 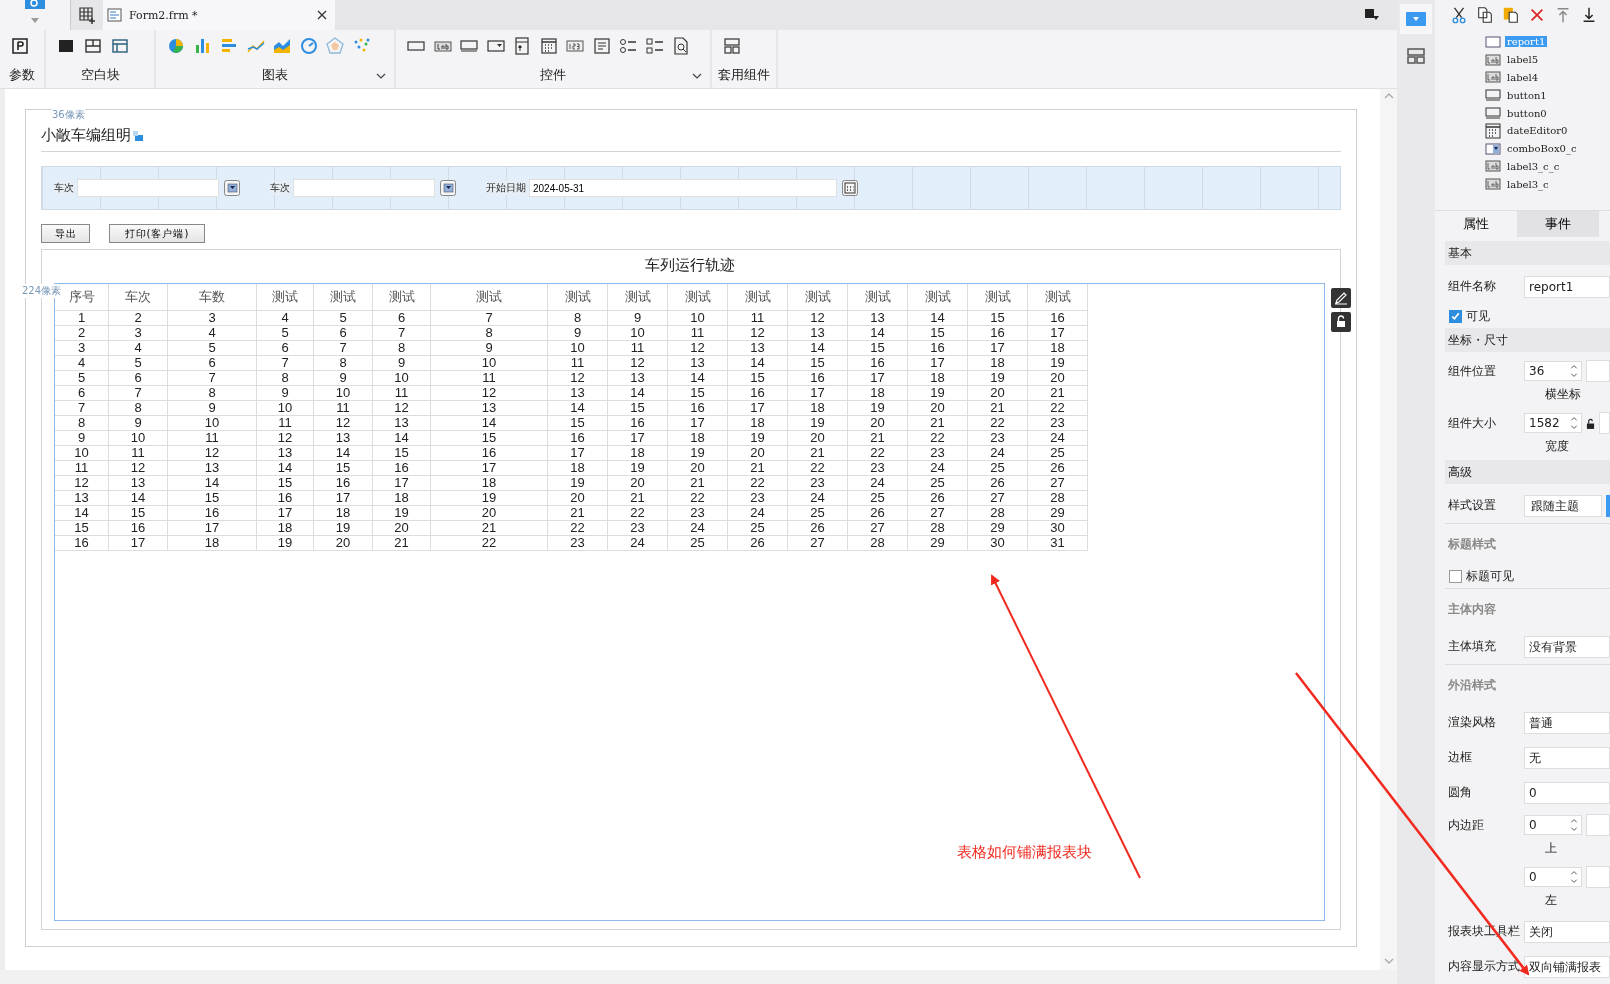 What do you see at coordinates (343, 297) in the screenshot?
I see `column-header: 测试` at bounding box center [343, 297].